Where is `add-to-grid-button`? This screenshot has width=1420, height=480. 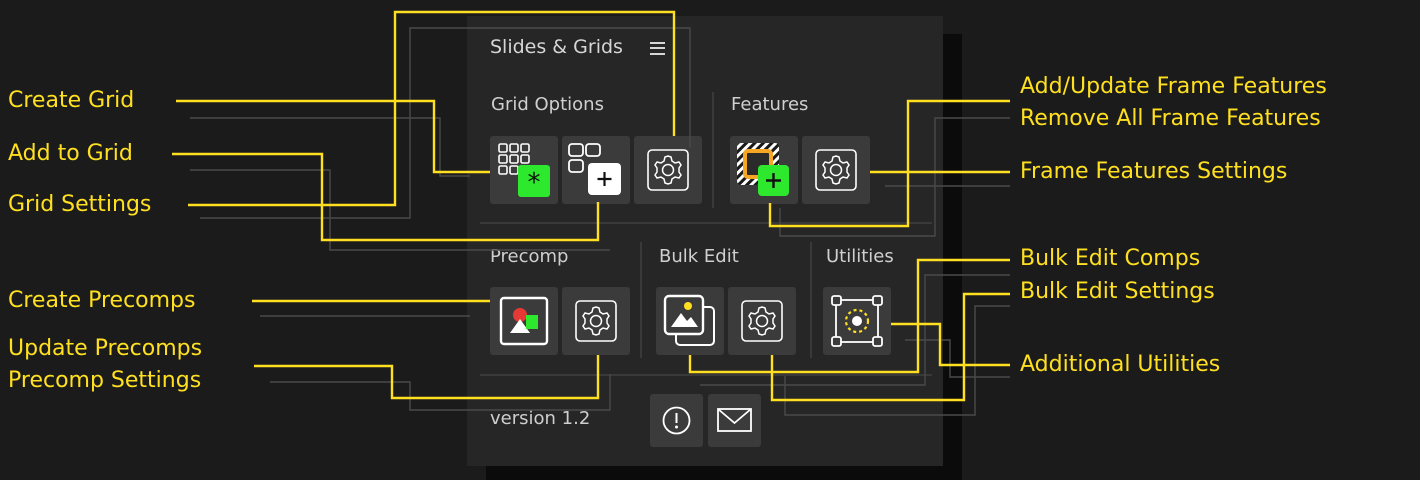 add-to-grid-button is located at coordinates (596, 170).